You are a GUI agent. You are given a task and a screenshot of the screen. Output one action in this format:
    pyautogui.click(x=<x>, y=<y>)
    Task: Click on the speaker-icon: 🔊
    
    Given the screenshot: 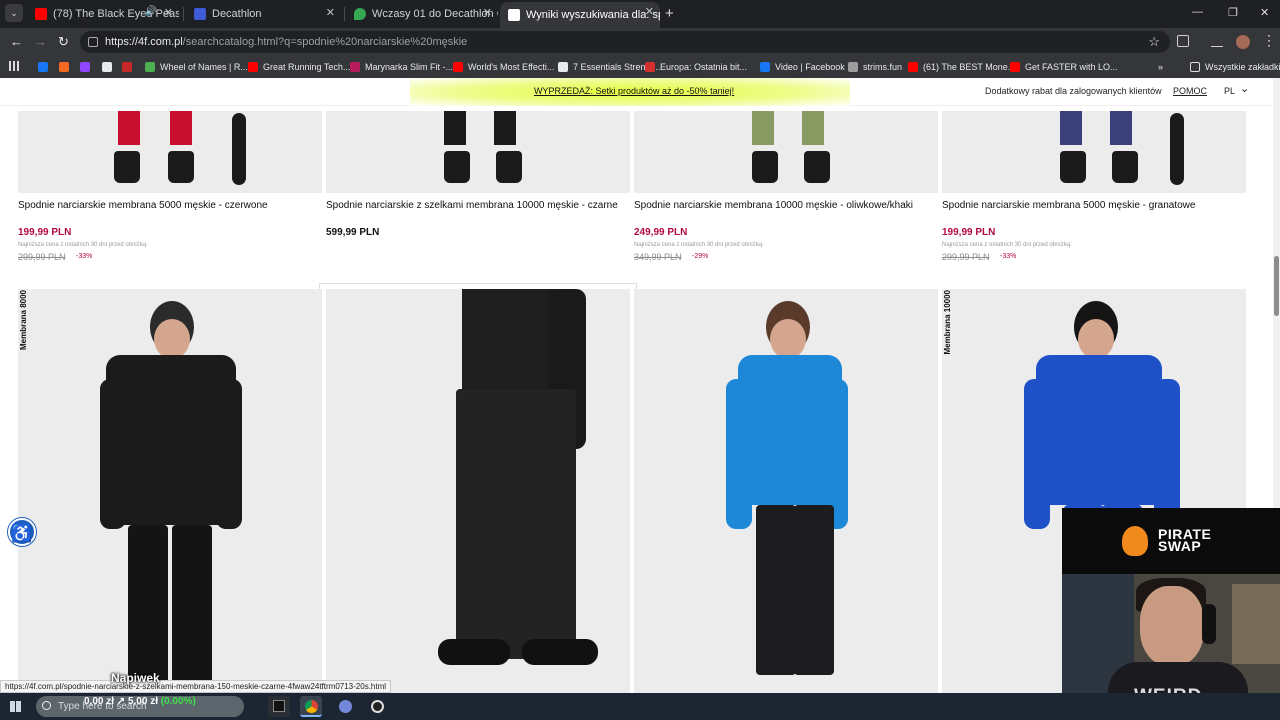 What is the action you would take?
    pyautogui.click(x=151, y=11)
    